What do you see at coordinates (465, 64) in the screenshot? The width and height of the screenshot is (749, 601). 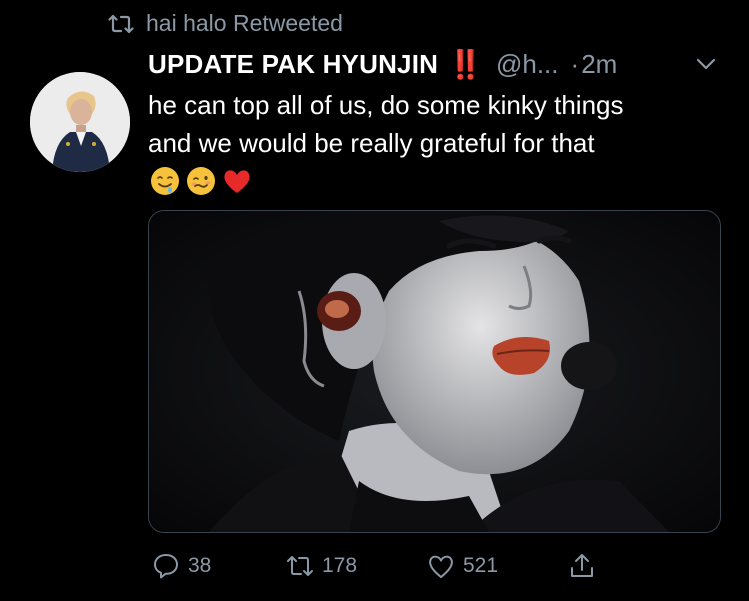 I see `double-exclamation-emoji: ‼️` at bounding box center [465, 64].